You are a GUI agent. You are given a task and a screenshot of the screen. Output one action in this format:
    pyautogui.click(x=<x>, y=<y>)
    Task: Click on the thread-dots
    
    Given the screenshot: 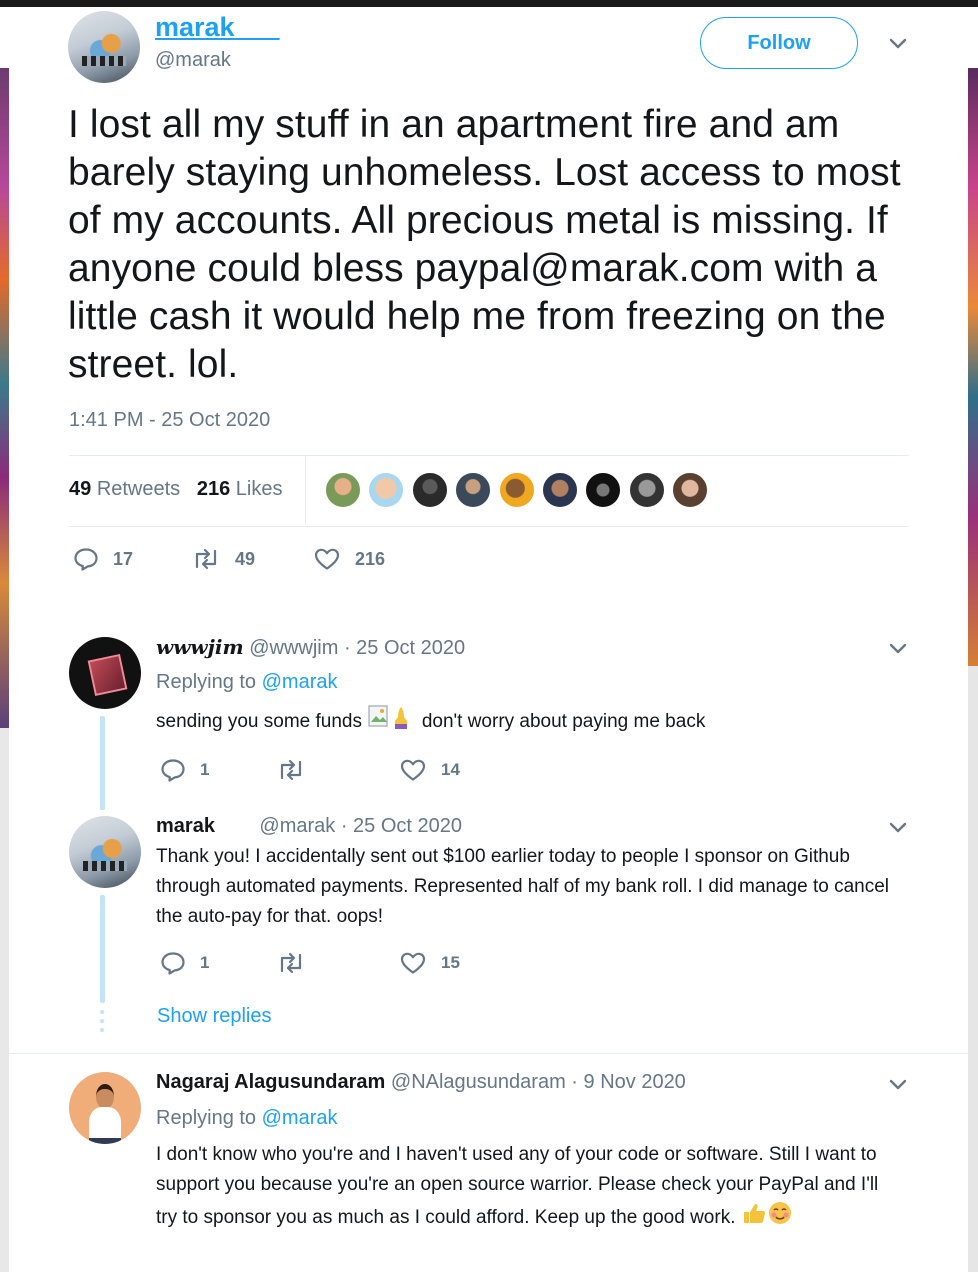 What is the action you would take?
    pyautogui.click(x=102, y=1023)
    